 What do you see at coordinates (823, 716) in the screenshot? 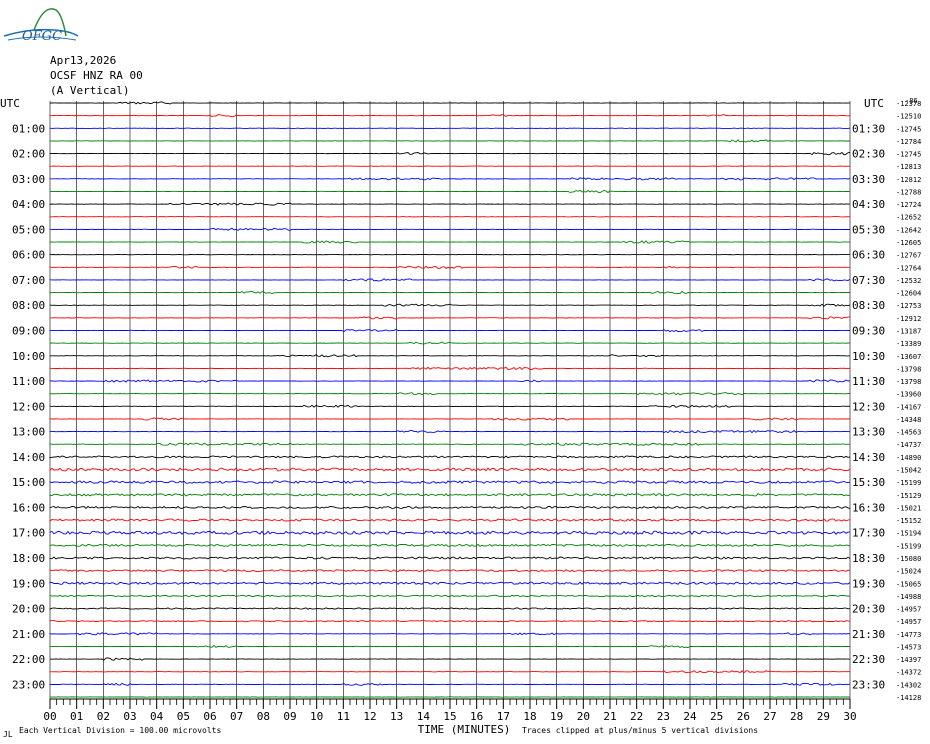
I see `x-tick-label: 29` at bounding box center [823, 716].